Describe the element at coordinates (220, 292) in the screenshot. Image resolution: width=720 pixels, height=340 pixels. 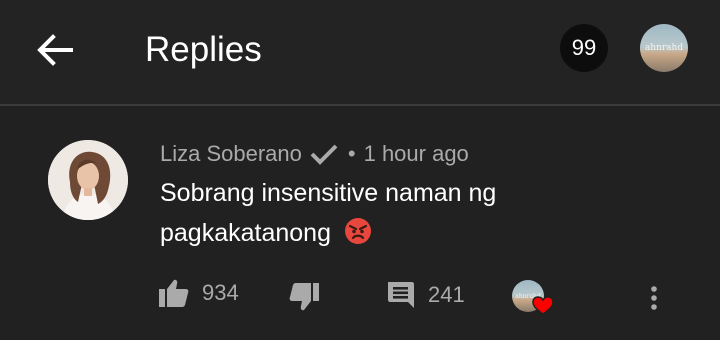
I see `like-count: 934` at that location.